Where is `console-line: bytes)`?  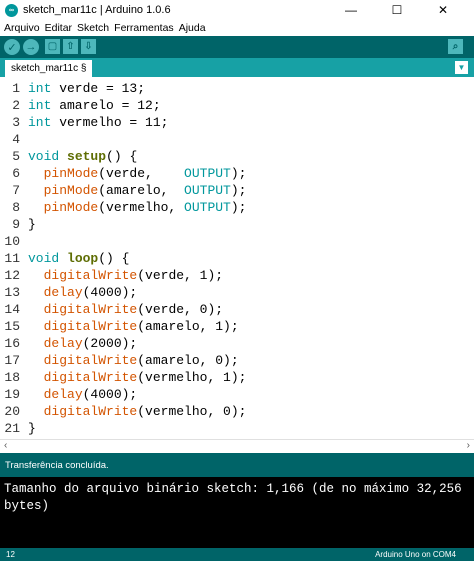
console-line: bytes) is located at coordinates (27, 506).